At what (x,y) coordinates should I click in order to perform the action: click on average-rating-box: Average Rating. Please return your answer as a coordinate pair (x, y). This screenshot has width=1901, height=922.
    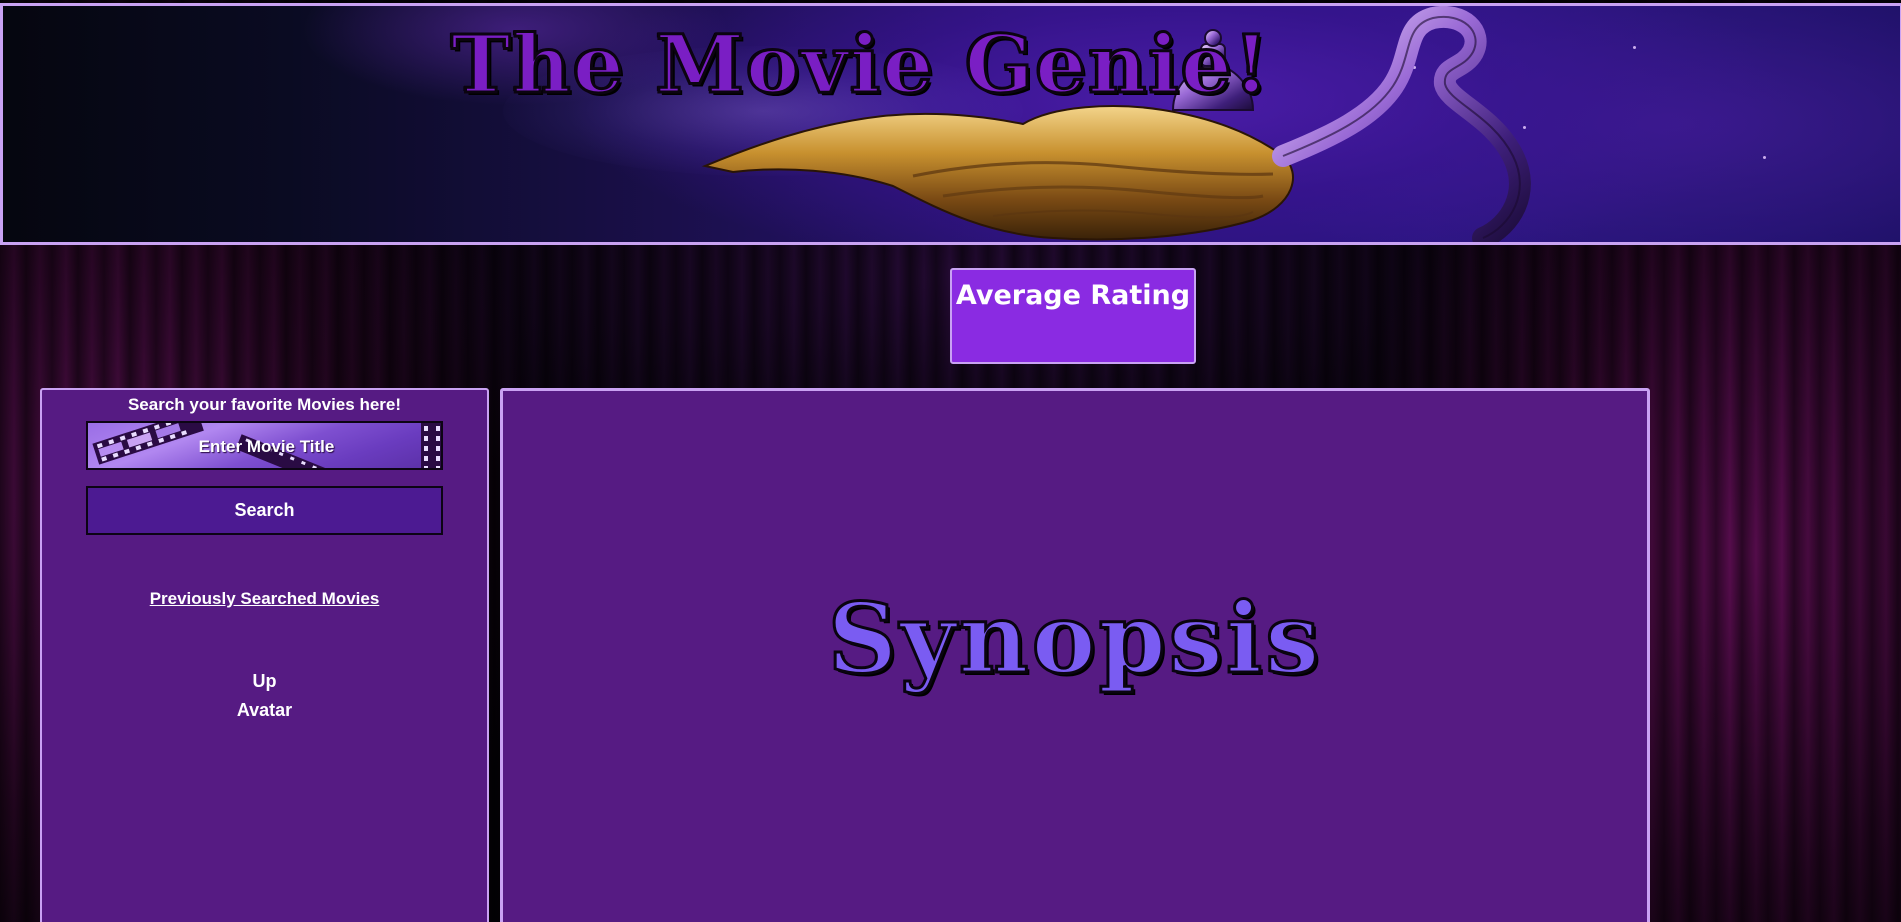
    Looking at the image, I should click on (1073, 316).